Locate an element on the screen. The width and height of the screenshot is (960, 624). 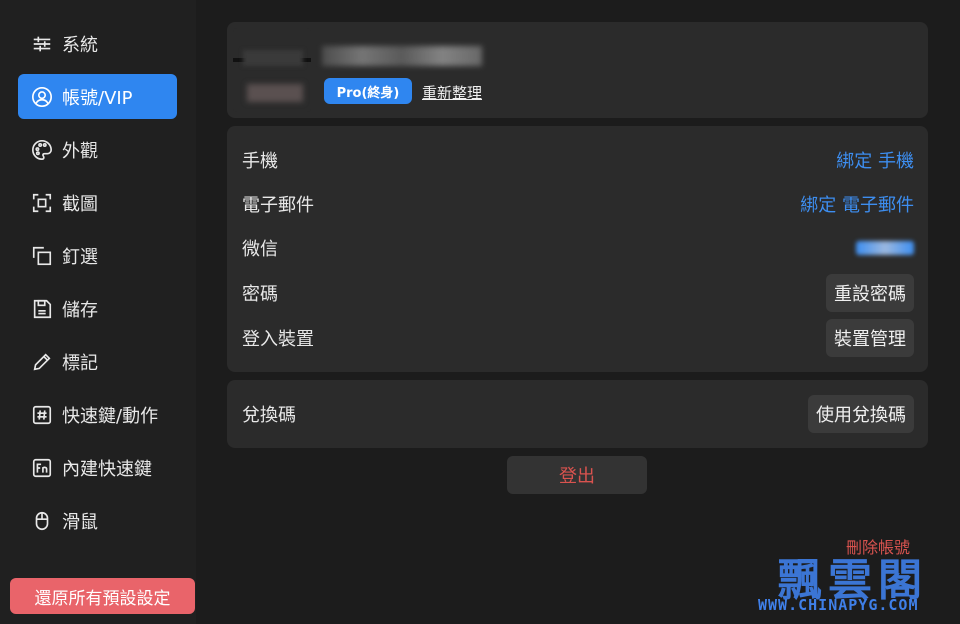
wechat-row: 微信 is located at coordinates (578, 248).